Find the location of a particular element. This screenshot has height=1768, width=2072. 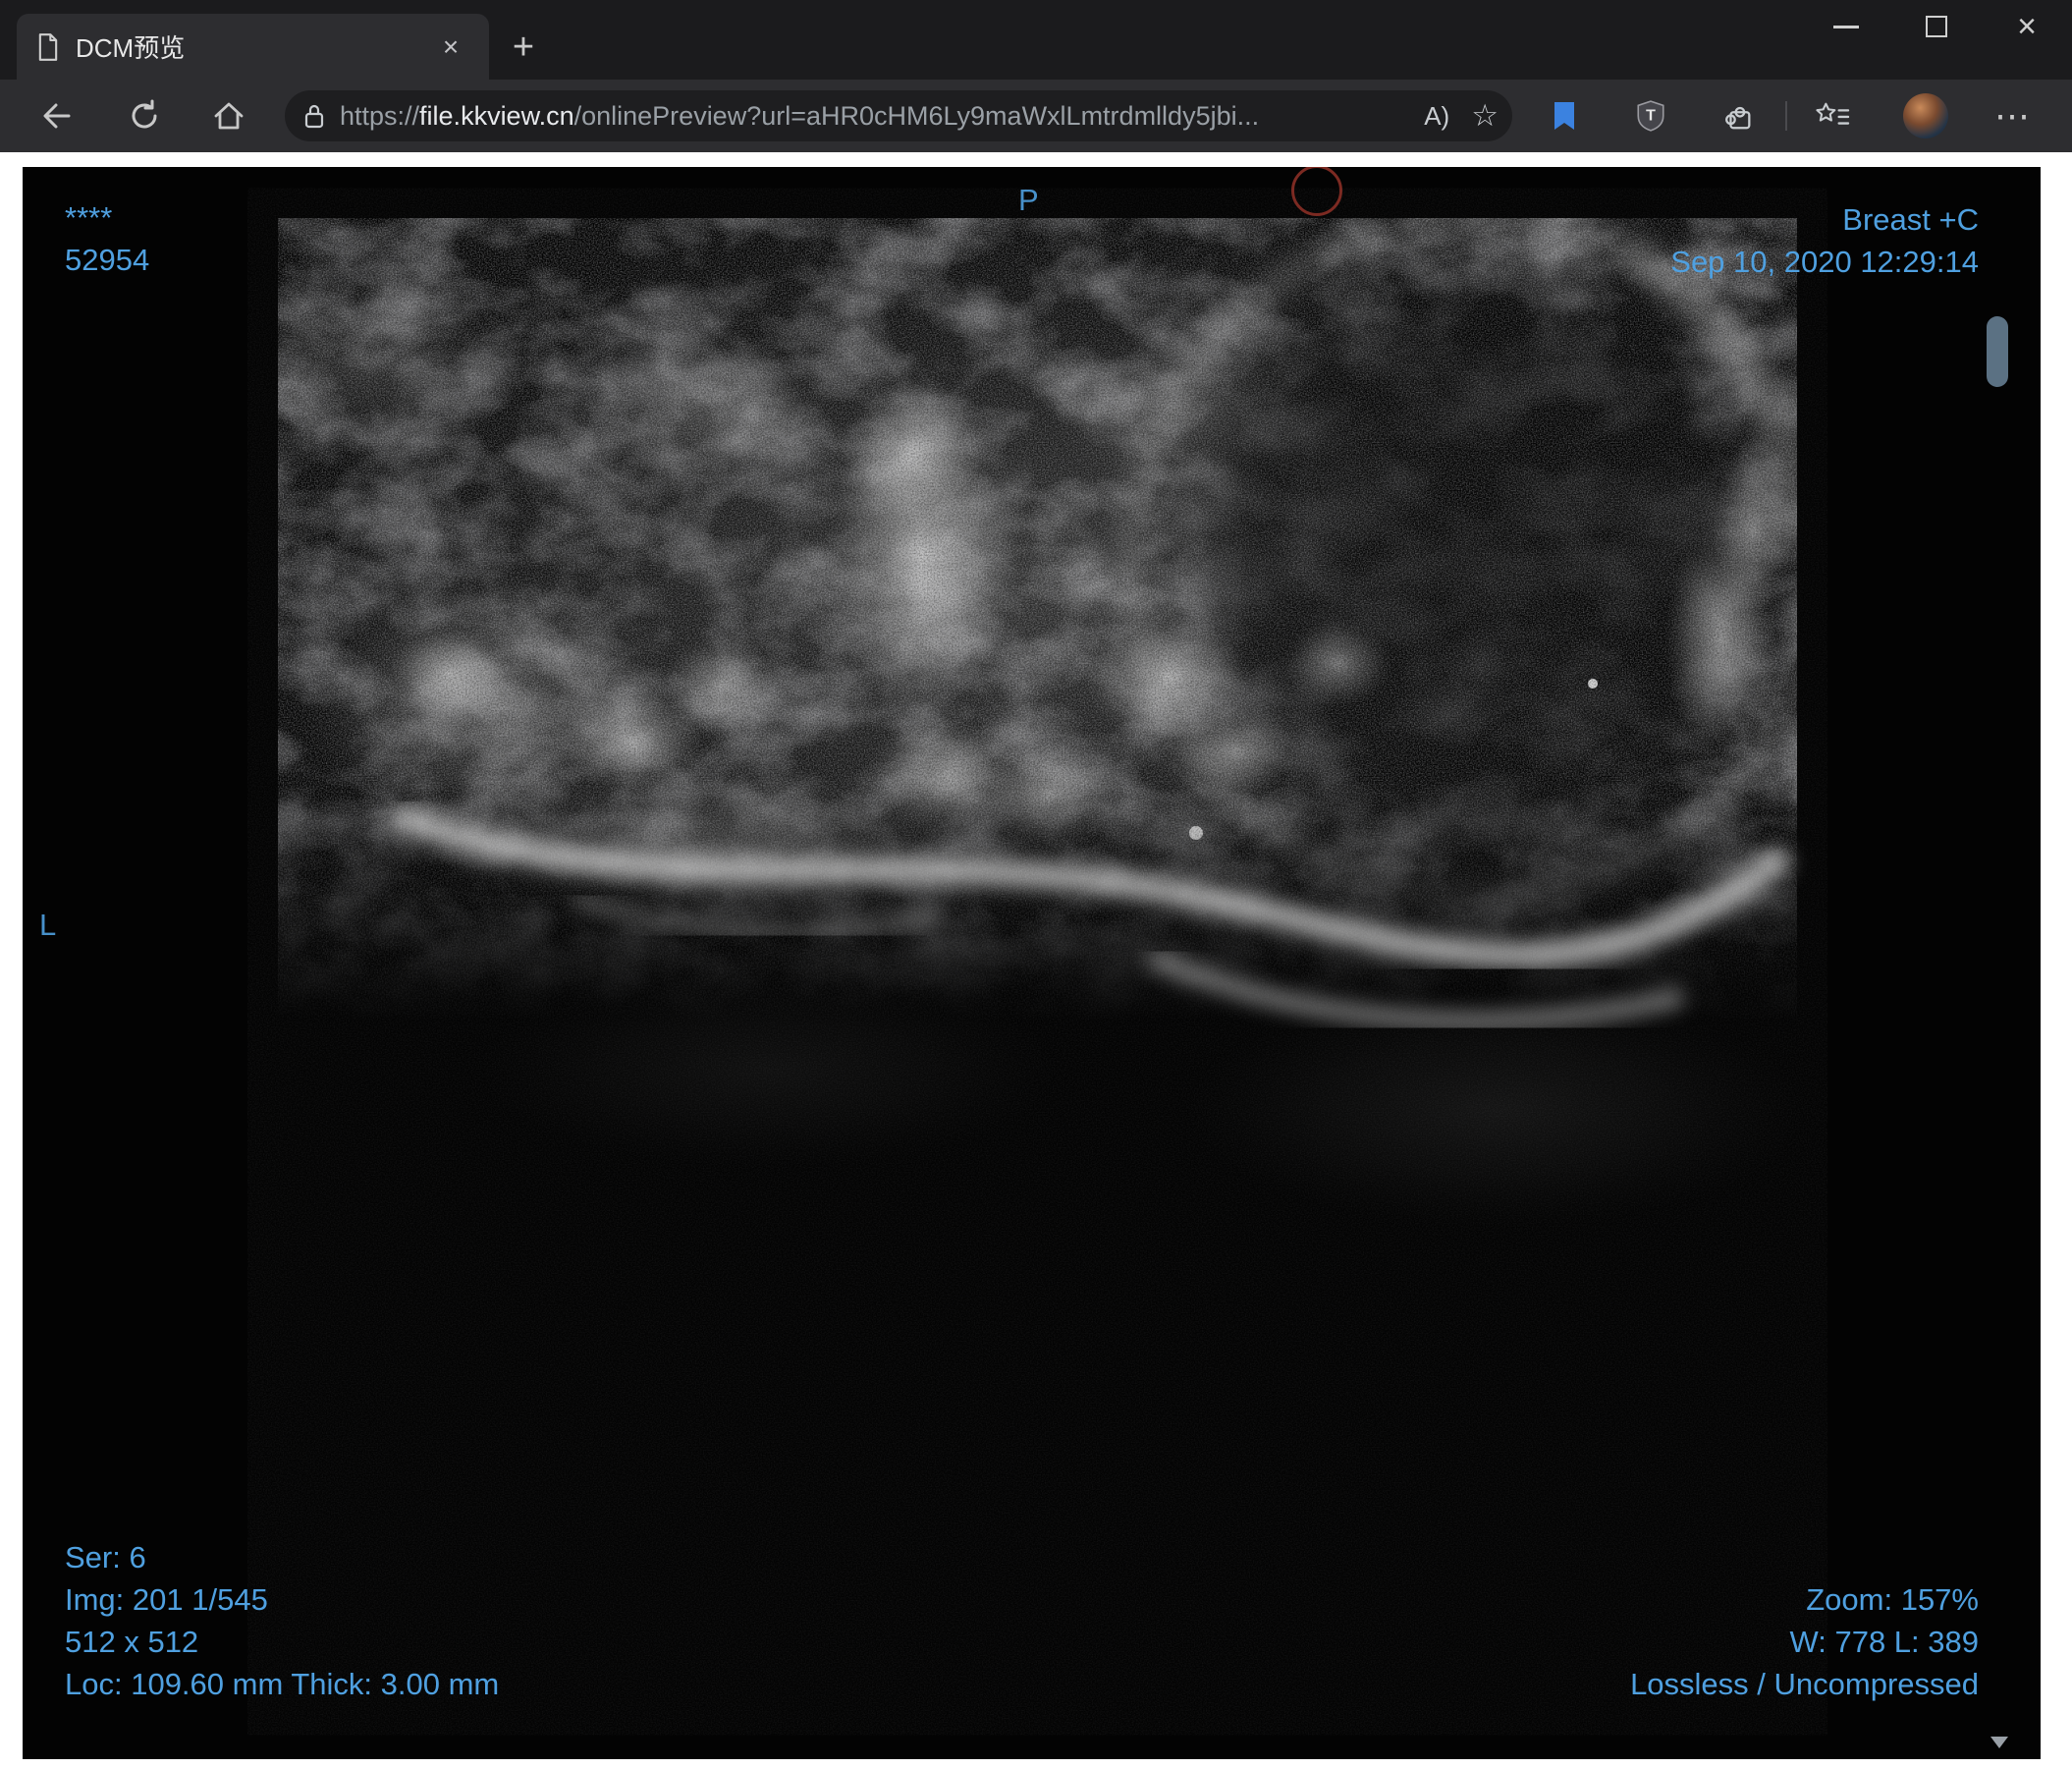

star-icon: ☆ is located at coordinates (1485, 115).